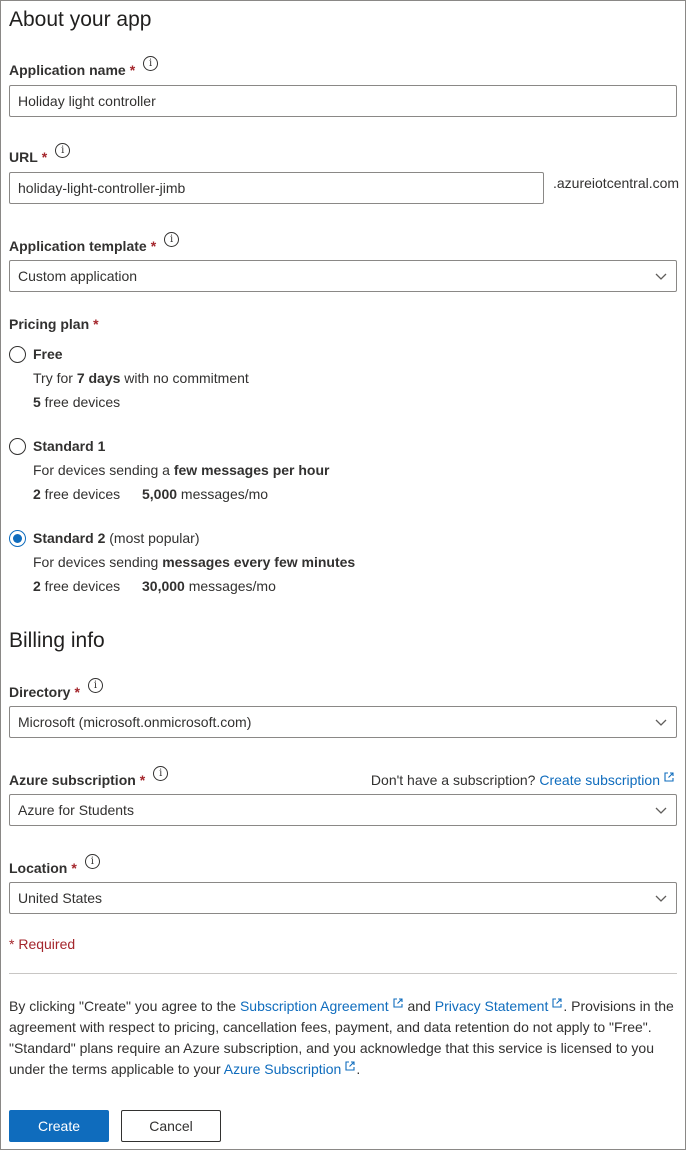  I want to click on directory-label: Directory * i, so click(56, 690).